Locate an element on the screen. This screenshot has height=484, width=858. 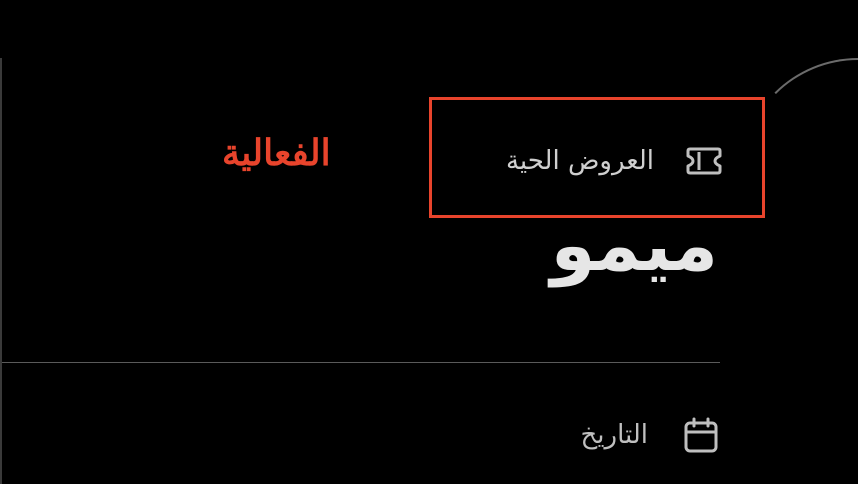
calendar-icon is located at coordinates (701, 435).